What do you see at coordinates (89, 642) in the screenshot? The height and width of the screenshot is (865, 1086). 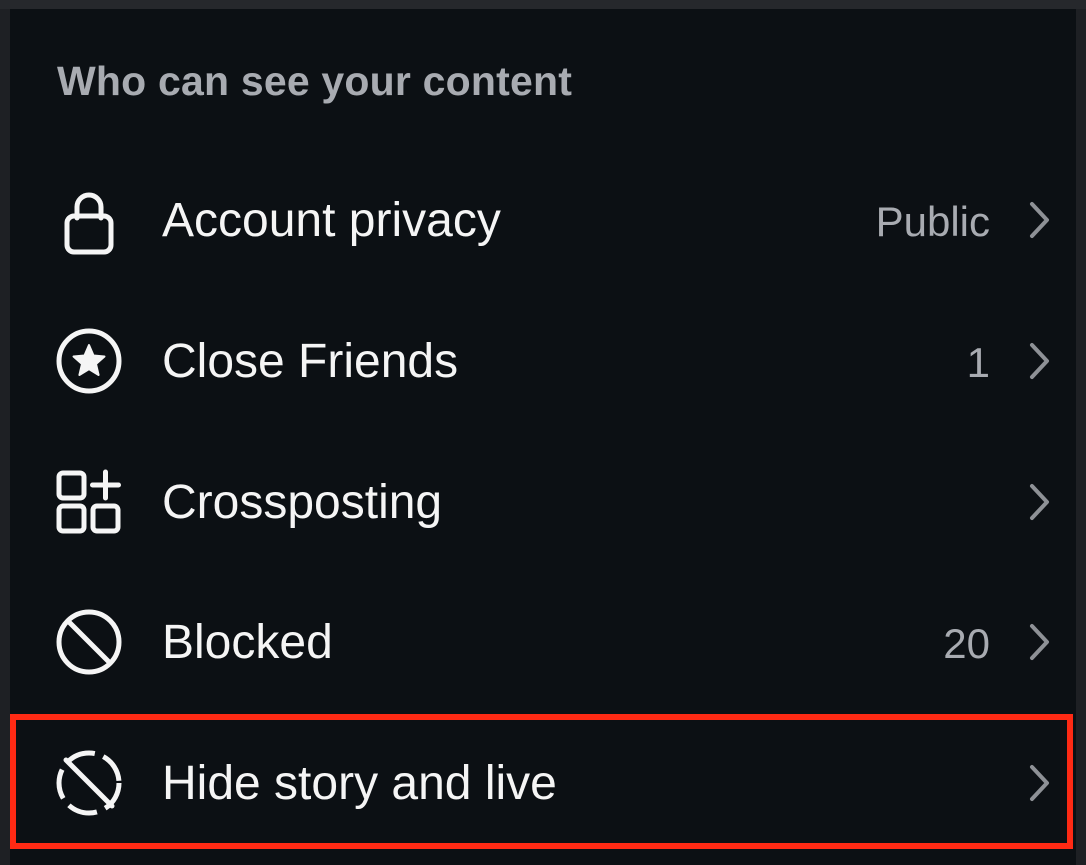 I see `blocked-icon` at bounding box center [89, 642].